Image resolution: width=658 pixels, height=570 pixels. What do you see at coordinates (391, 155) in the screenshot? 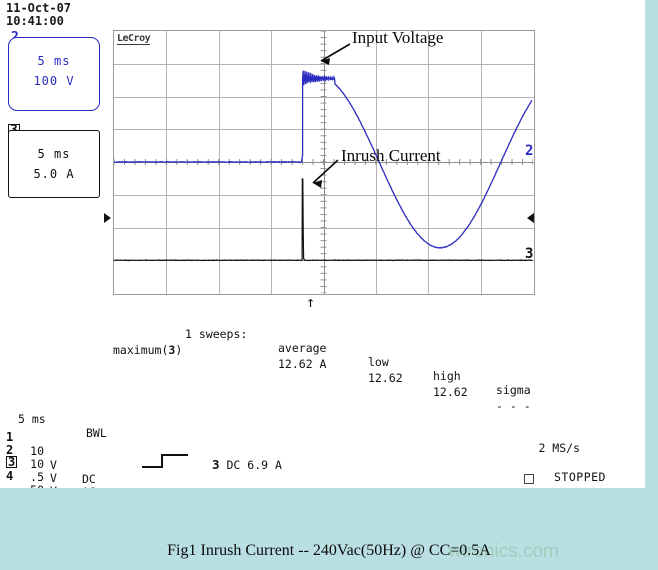
I see `annotation-inrush-current: Inrush Current` at bounding box center [391, 155].